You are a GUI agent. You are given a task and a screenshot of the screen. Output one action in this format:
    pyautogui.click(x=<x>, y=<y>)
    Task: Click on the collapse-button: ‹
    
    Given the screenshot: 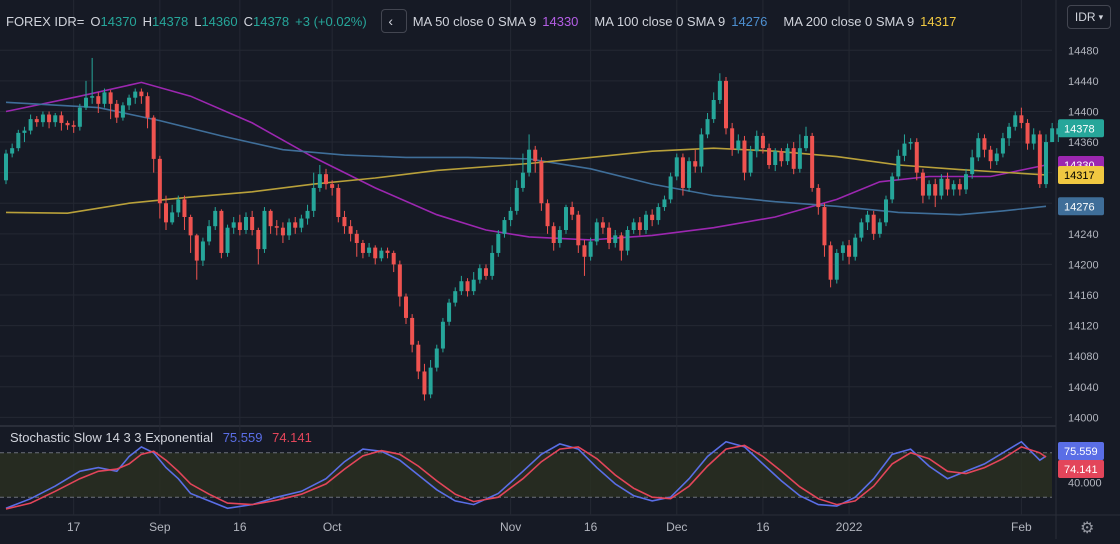 What is the action you would take?
    pyautogui.click(x=393, y=21)
    